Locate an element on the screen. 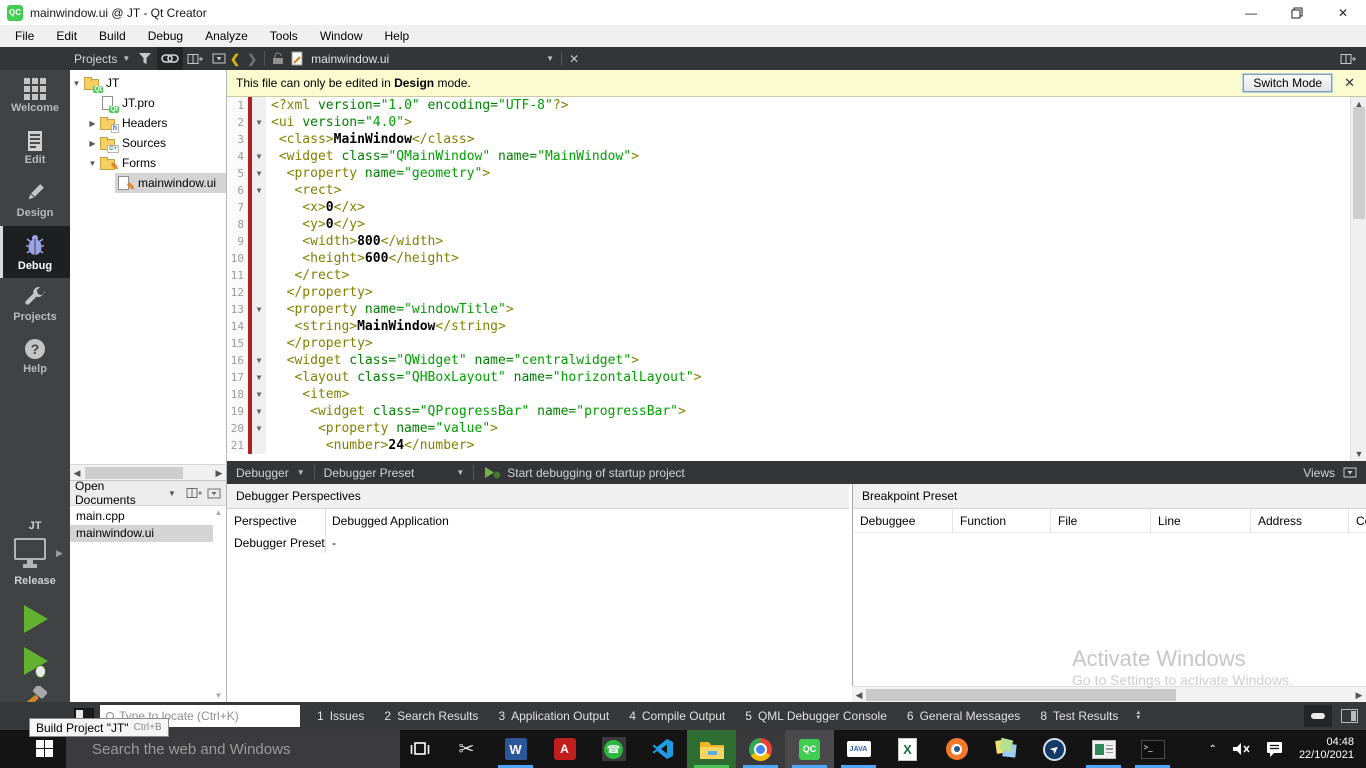 The width and height of the screenshot is (1366, 768). start-debugging-toolbar-button: Start debugging of startup project is located at coordinates (584, 473).